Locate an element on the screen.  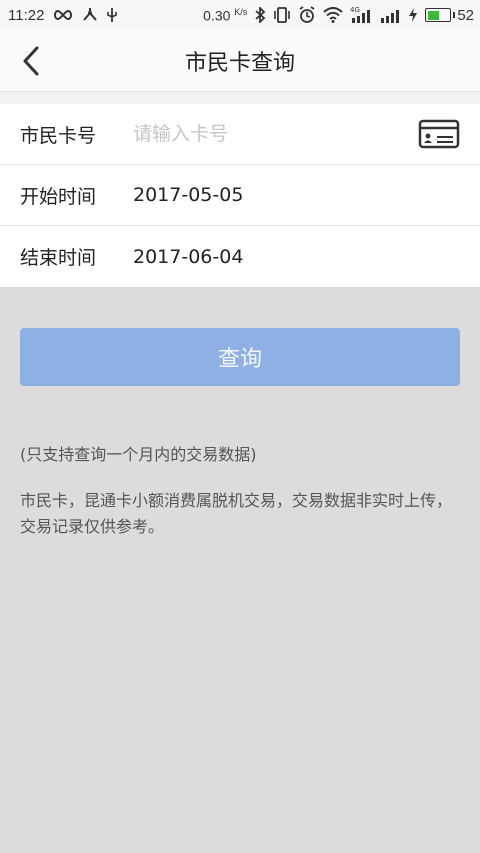
end-date-value: 2017-06-04 is located at coordinates (188, 257).